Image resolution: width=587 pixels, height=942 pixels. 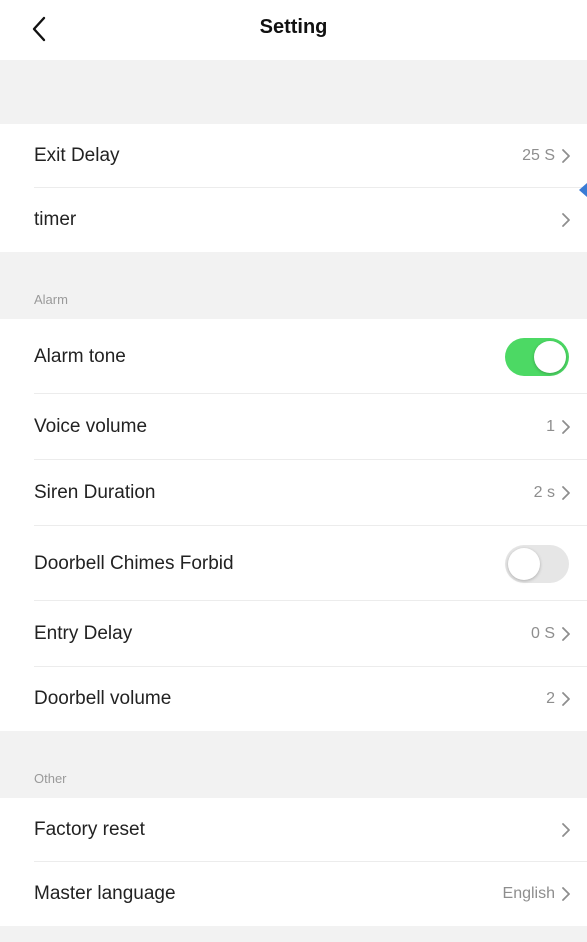 I want to click on entry-delay-label: Entry Delay, so click(x=83, y=633).